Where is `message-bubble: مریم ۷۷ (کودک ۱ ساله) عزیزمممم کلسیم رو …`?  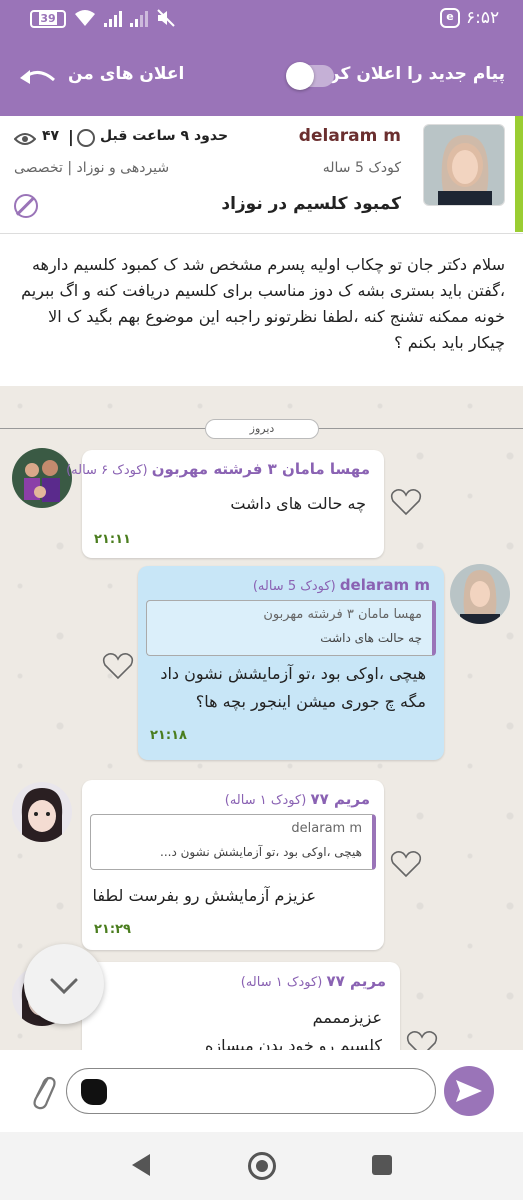 message-bubble: مریم ۷۷ (کودک ۱ ساله) عزیزمممم کلسیم رو … is located at coordinates (241, 1006).